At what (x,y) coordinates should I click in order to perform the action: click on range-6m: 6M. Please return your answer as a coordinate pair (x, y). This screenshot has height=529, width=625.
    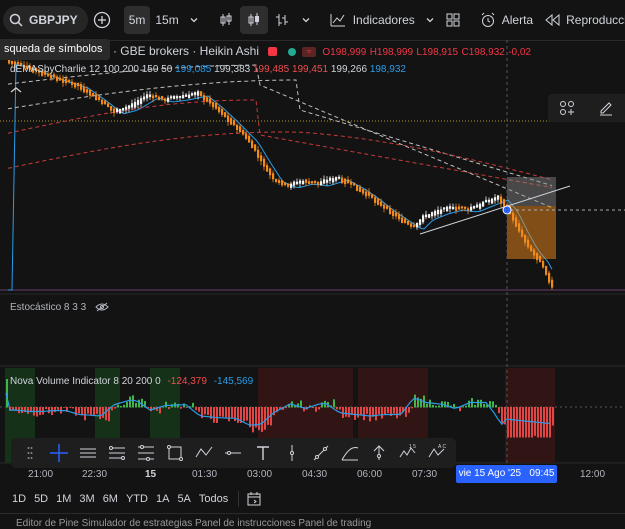
    Looking at the image, I should click on (110, 499).